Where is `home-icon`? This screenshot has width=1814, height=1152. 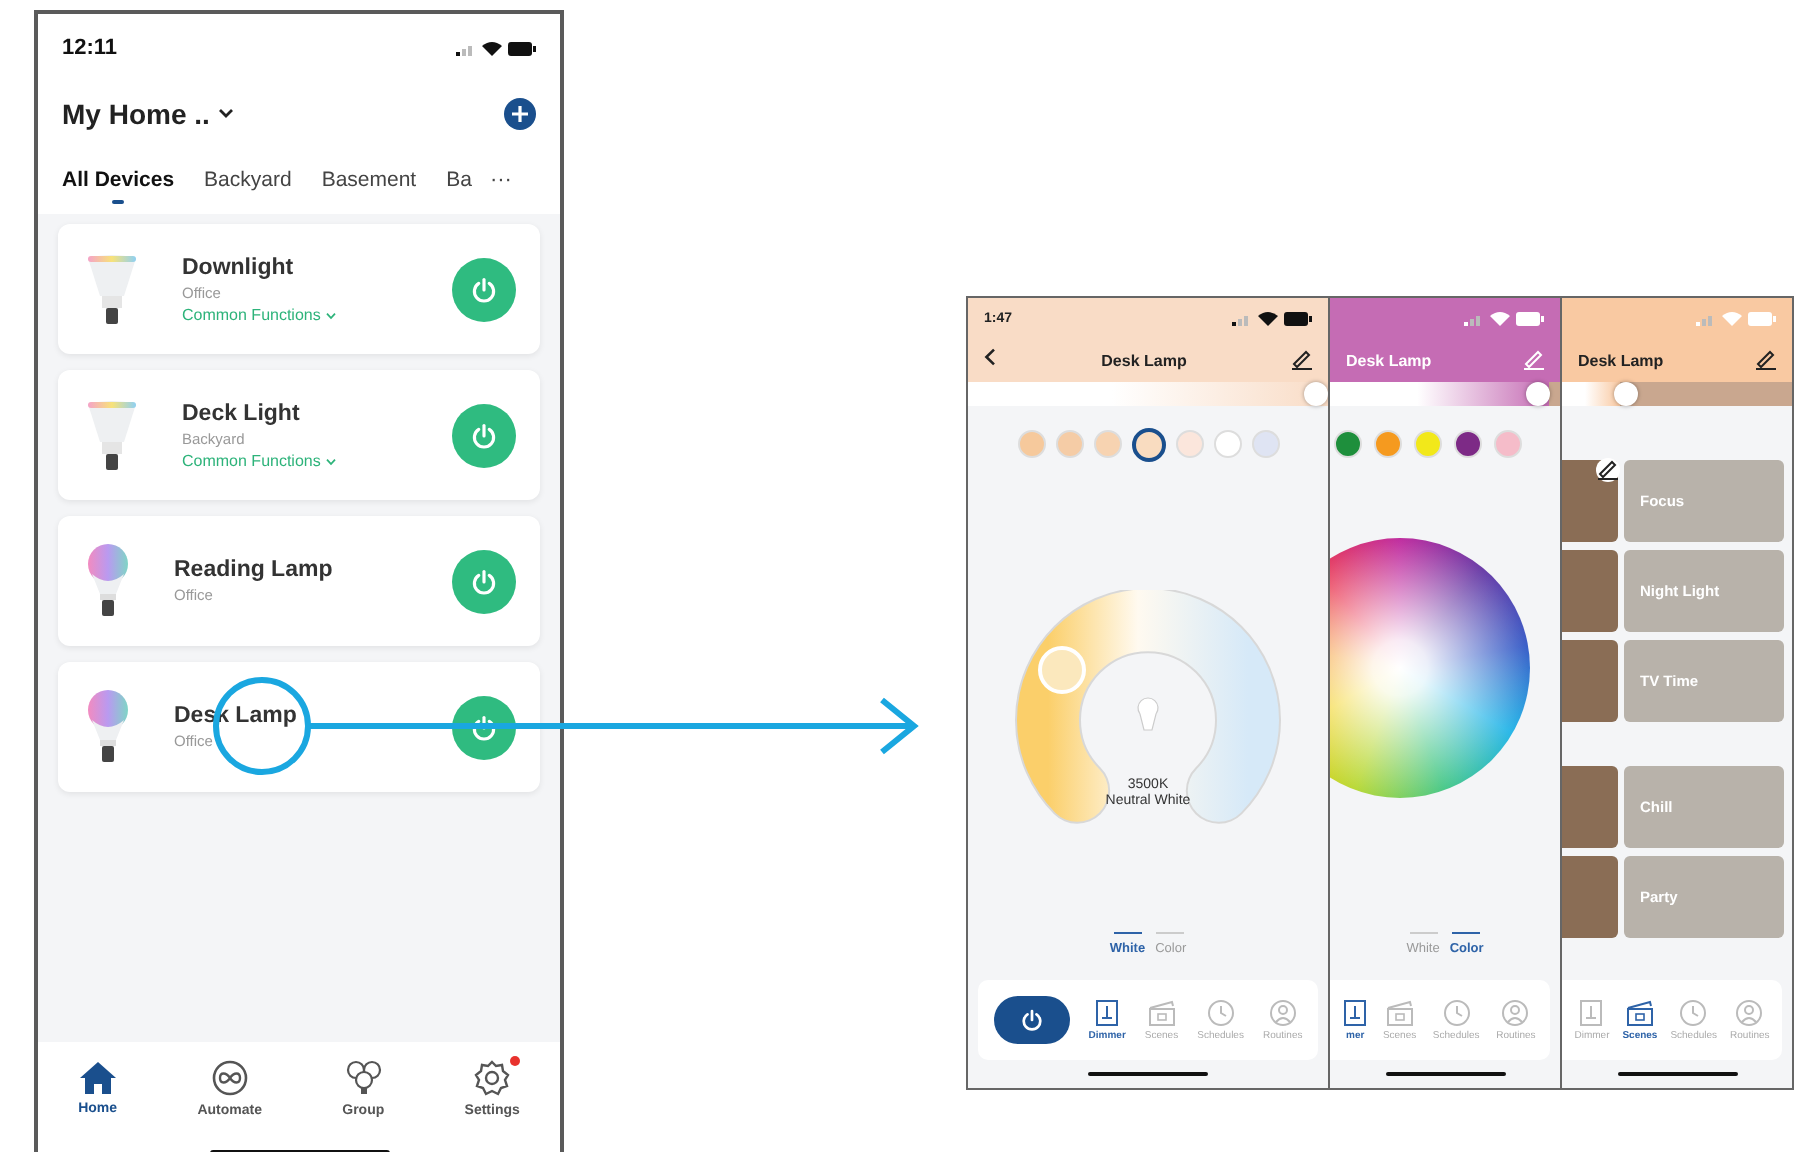 home-icon is located at coordinates (97, 1078).